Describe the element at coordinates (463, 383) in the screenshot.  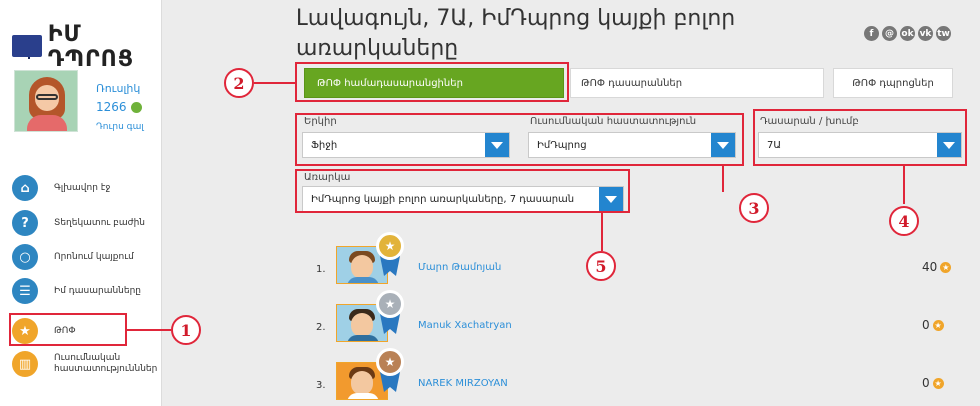
I see `student-name-link: NAREK MIRZOYAN` at that location.